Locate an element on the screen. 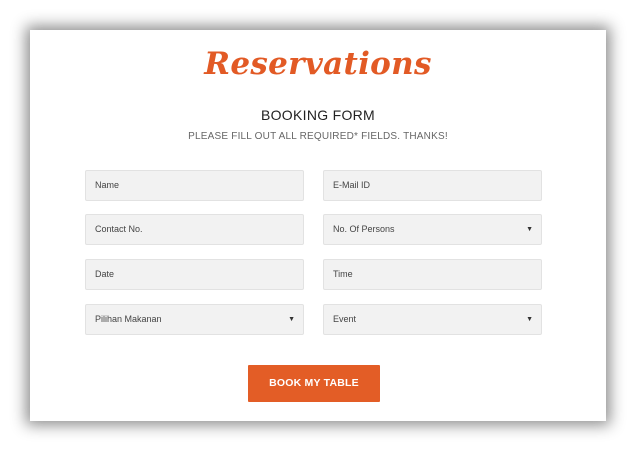  time-field: Time is located at coordinates (432, 274).